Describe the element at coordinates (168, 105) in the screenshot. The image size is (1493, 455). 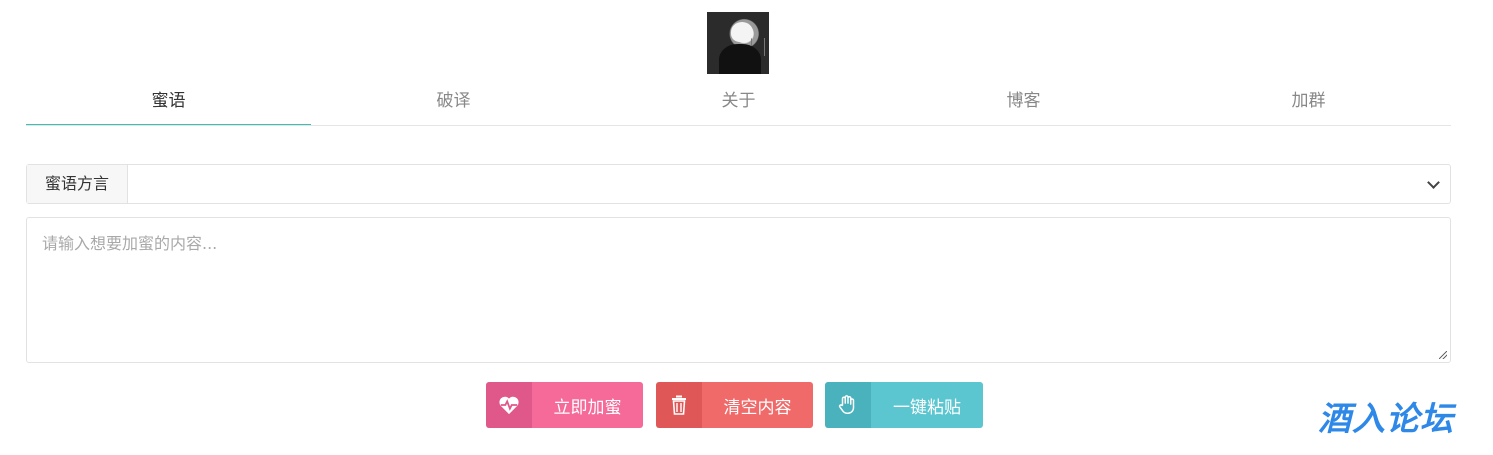
I see `tab-encrypt: 蜜语` at that location.